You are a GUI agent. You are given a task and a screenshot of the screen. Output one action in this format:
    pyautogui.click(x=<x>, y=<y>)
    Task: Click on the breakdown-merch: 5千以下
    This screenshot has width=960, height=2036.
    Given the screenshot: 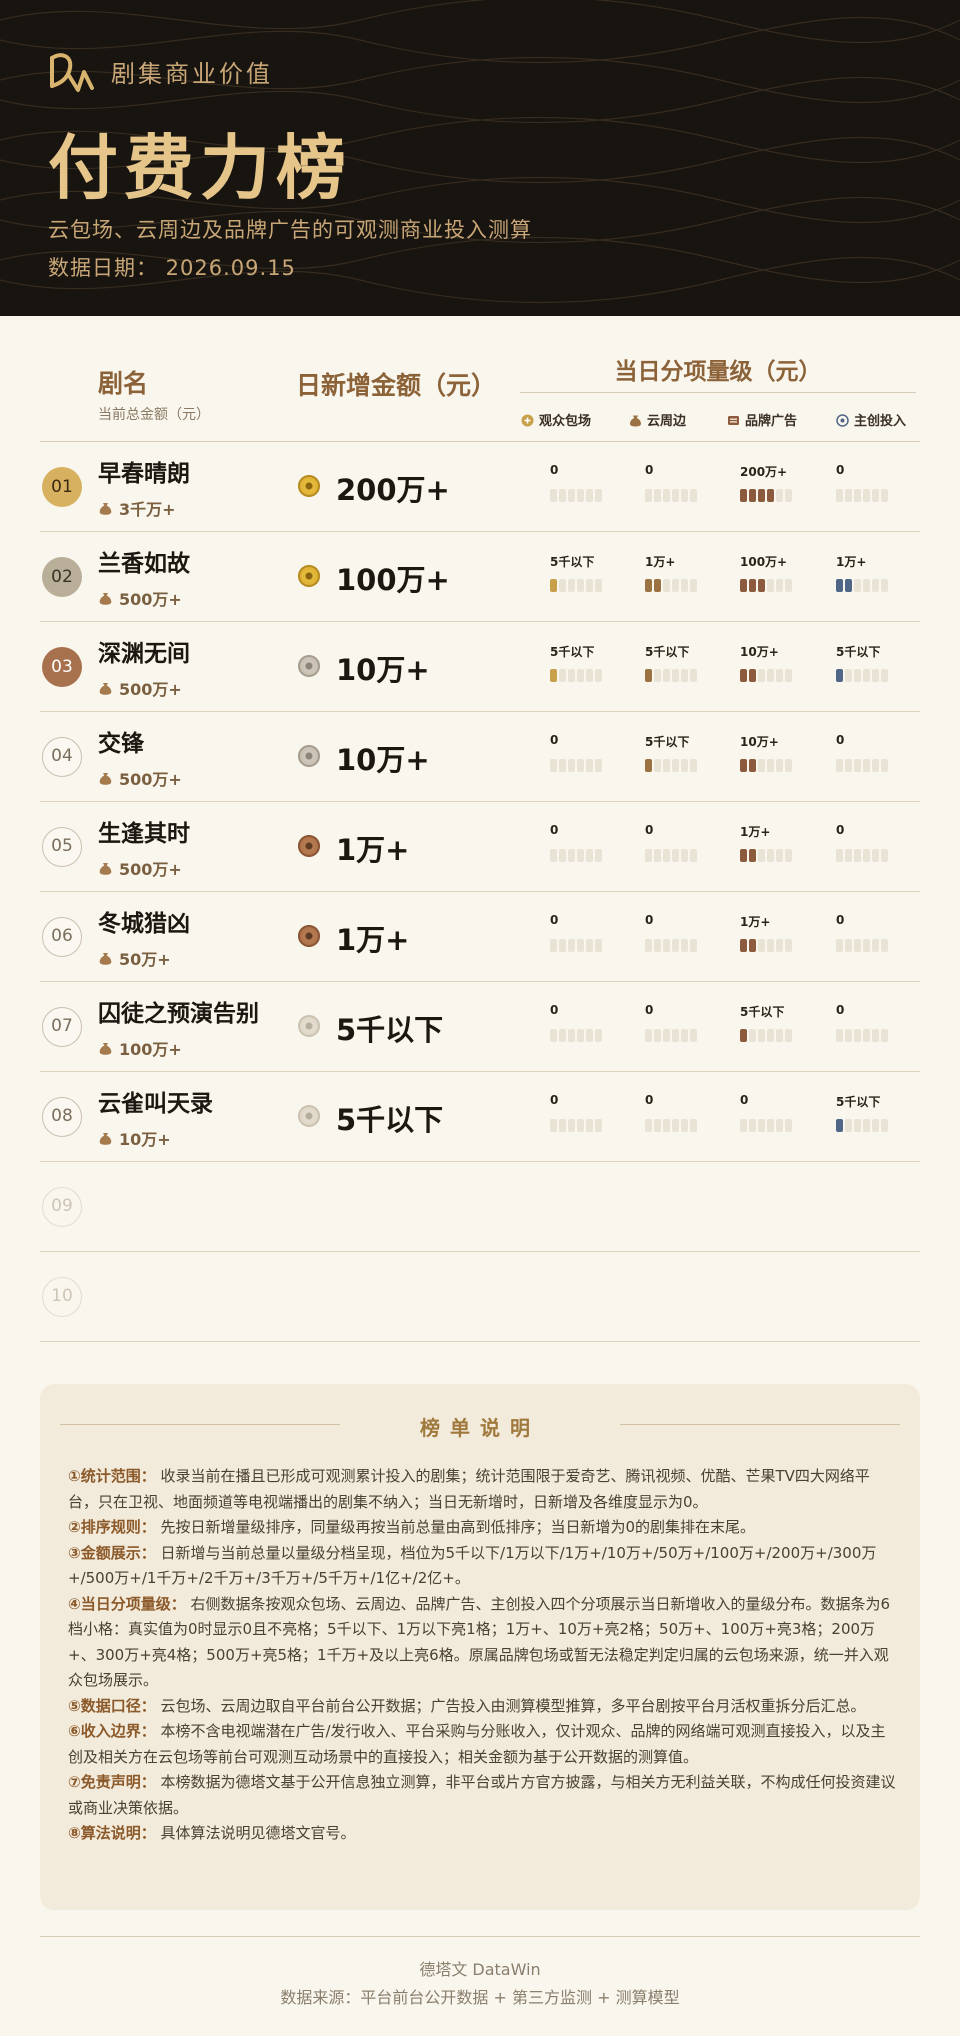 What is the action you would take?
    pyautogui.click(x=671, y=752)
    